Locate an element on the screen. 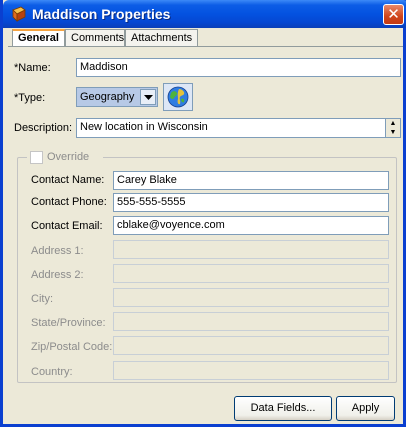 The height and width of the screenshot is (427, 406). title-bar: Maddison Properties ✕ is located at coordinates (204, 14).